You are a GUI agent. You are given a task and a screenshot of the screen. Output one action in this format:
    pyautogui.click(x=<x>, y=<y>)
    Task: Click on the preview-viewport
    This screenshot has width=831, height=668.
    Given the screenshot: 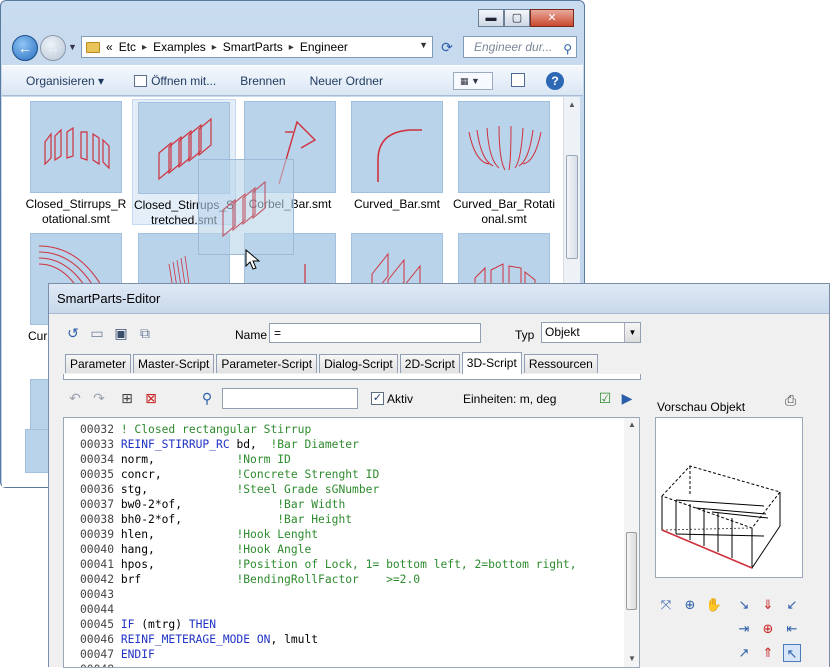 What is the action you would take?
    pyautogui.click(x=729, y=497)
    